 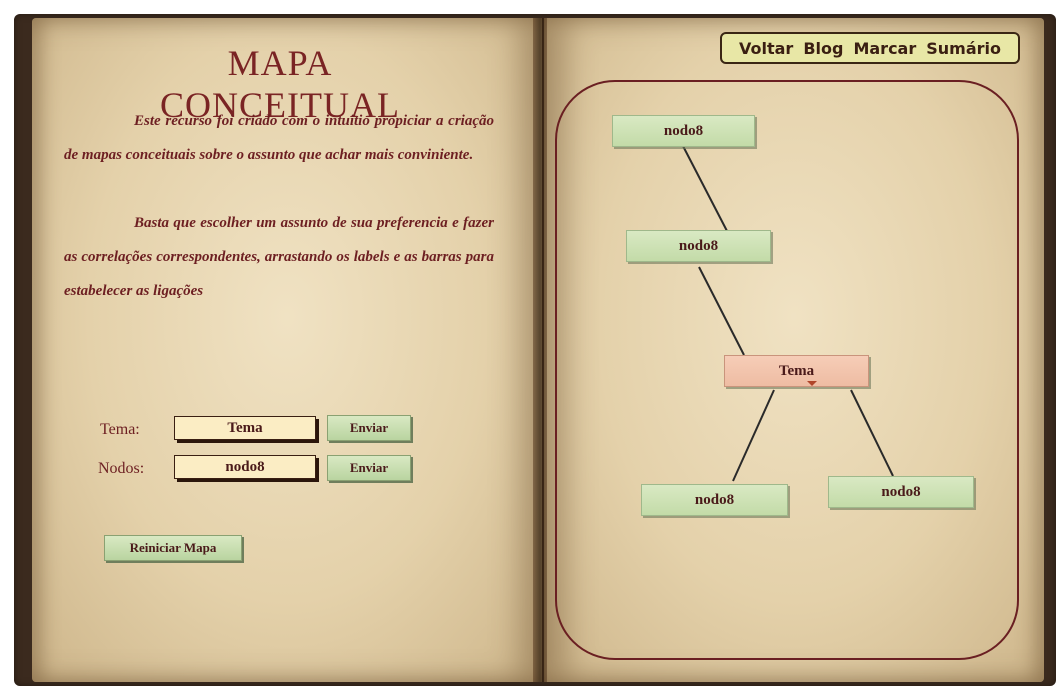 I want to click on map-links, so click(x=788, y=313).